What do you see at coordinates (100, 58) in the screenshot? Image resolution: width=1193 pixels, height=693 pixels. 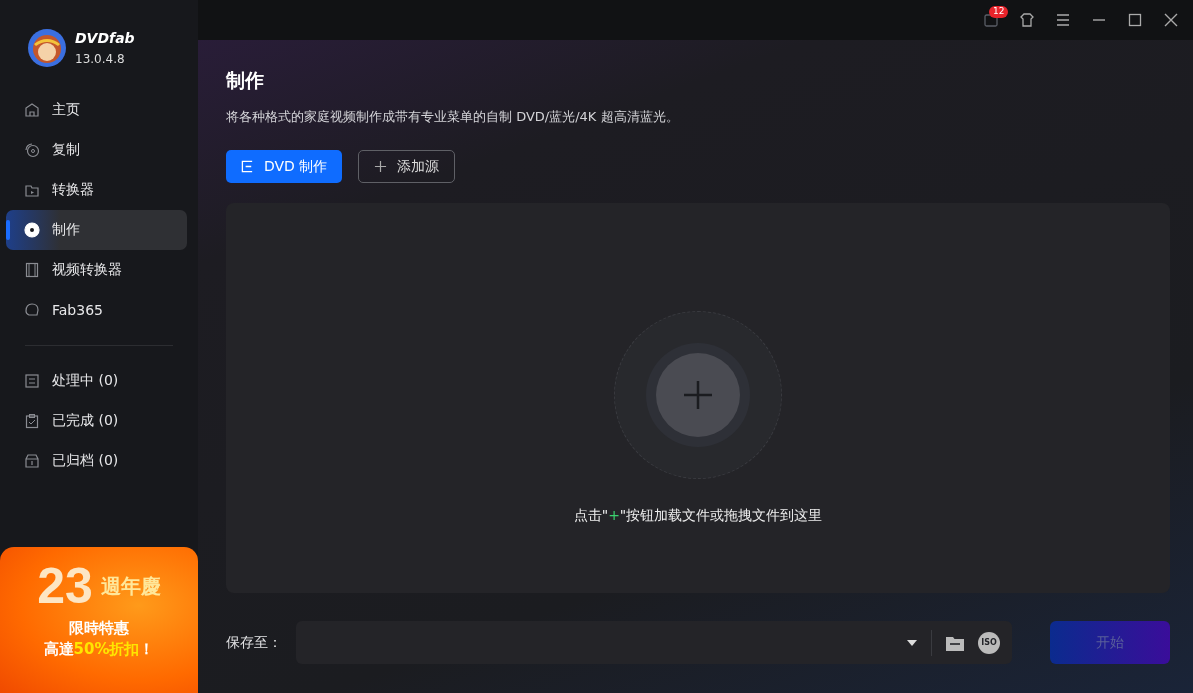 I see `app-version: 13.0.4.8` at bounding box center [100, 58].